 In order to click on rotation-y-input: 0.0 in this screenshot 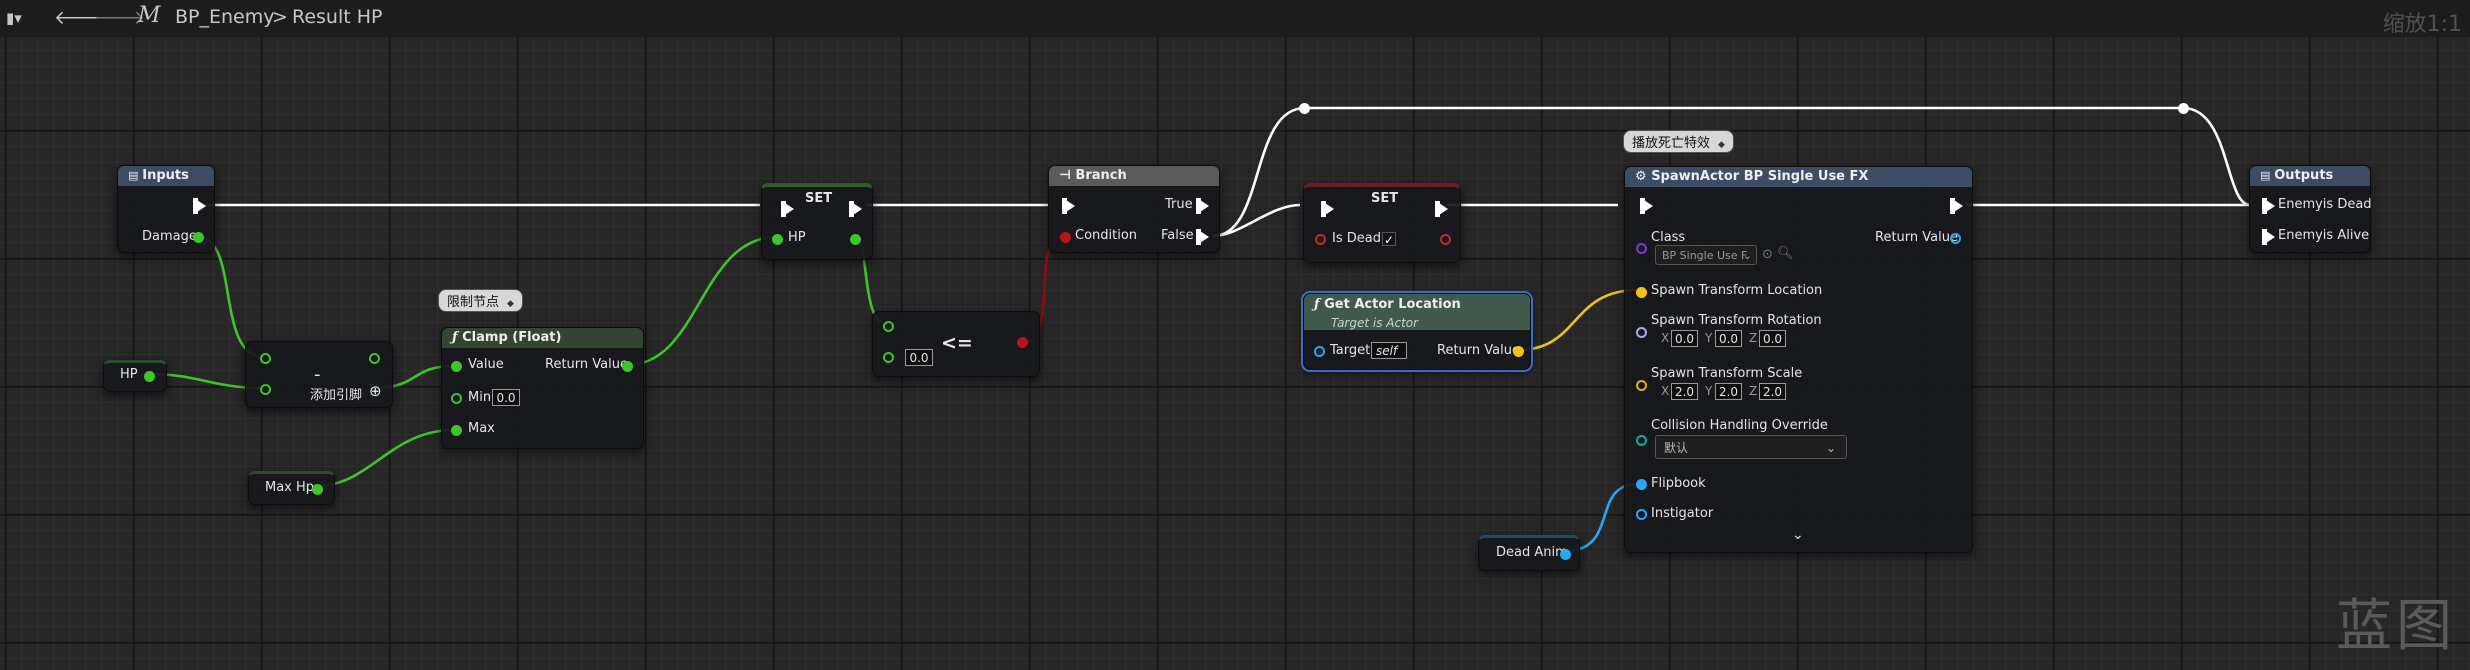, I will do `click(1728, 338)`.